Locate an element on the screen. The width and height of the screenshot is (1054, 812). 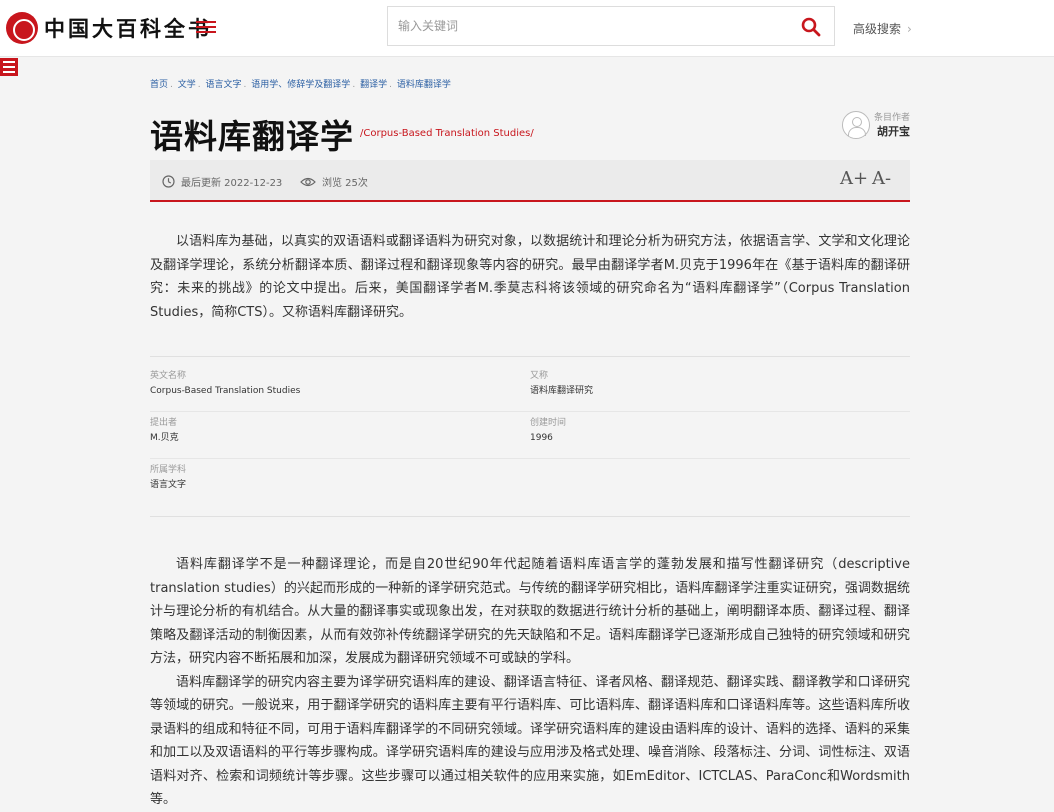
info-row: 所属学科 语言文字 is located at coordinates (530, 482).